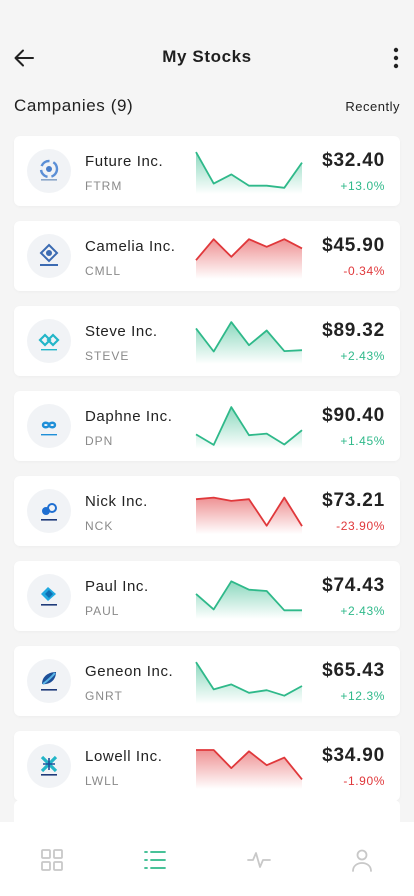  What do you see at coordinates (129, 671) in the screenshot?
I see `company-name: Geneon Inc.` at bounding box center [129, 671].